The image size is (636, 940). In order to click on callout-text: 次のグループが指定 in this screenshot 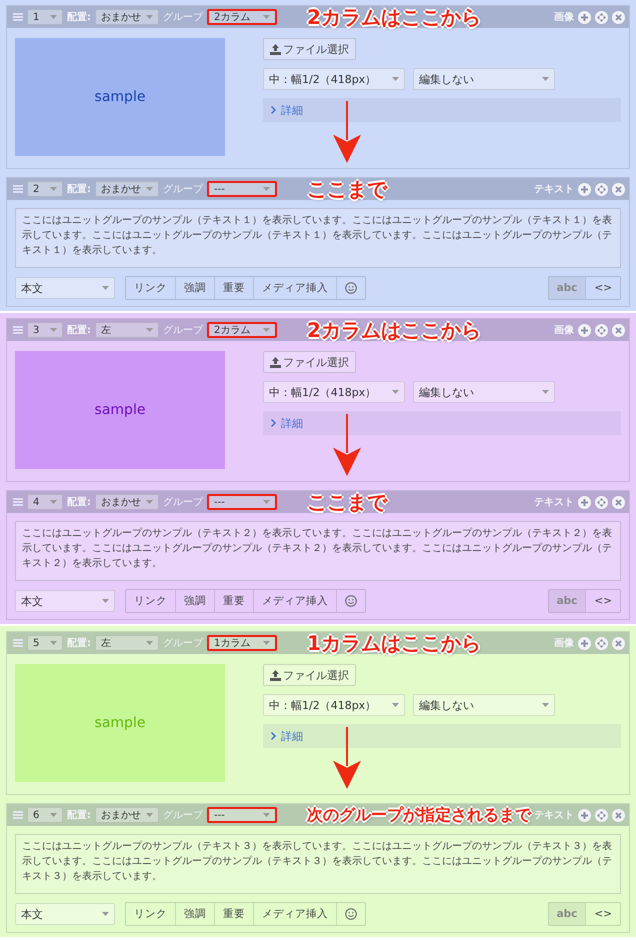, I will do `click(379, 815)`.